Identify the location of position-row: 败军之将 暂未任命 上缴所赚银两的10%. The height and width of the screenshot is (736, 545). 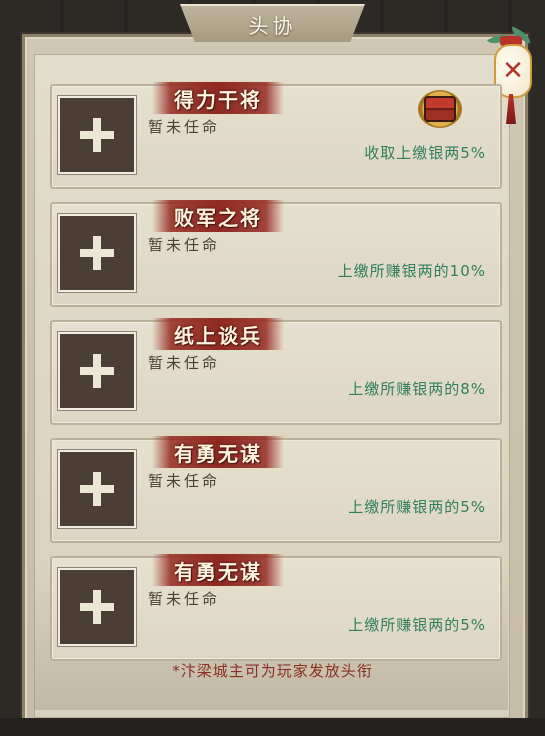
(276, 253).